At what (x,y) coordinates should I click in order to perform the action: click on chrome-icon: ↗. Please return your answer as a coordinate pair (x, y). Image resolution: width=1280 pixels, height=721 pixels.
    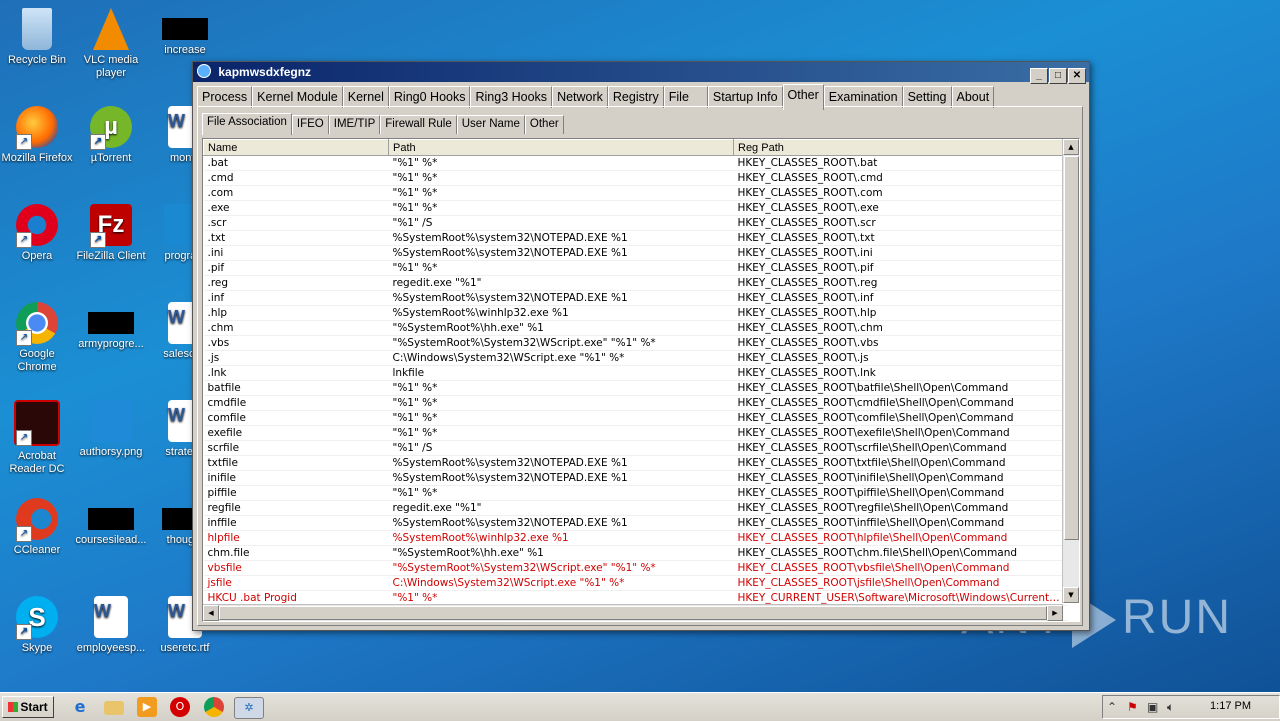
    Looking at the image, I should click on (37, 324).